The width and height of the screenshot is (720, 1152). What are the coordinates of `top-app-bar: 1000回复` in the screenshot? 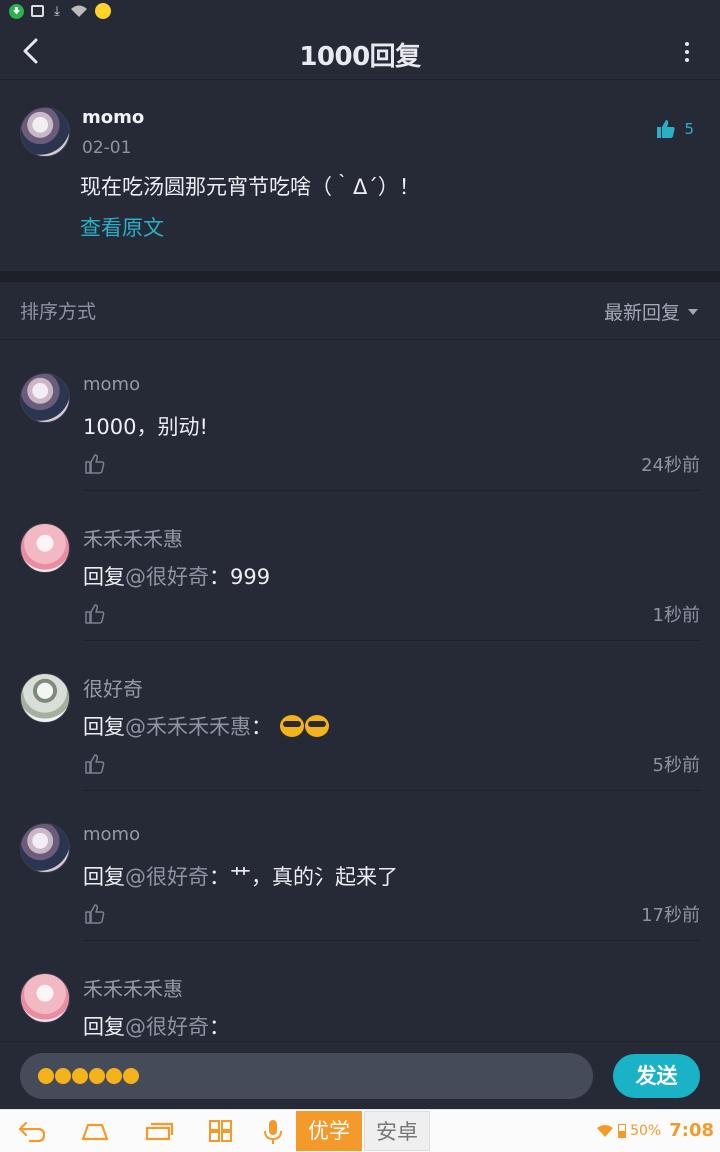 It's located at (360, 51).